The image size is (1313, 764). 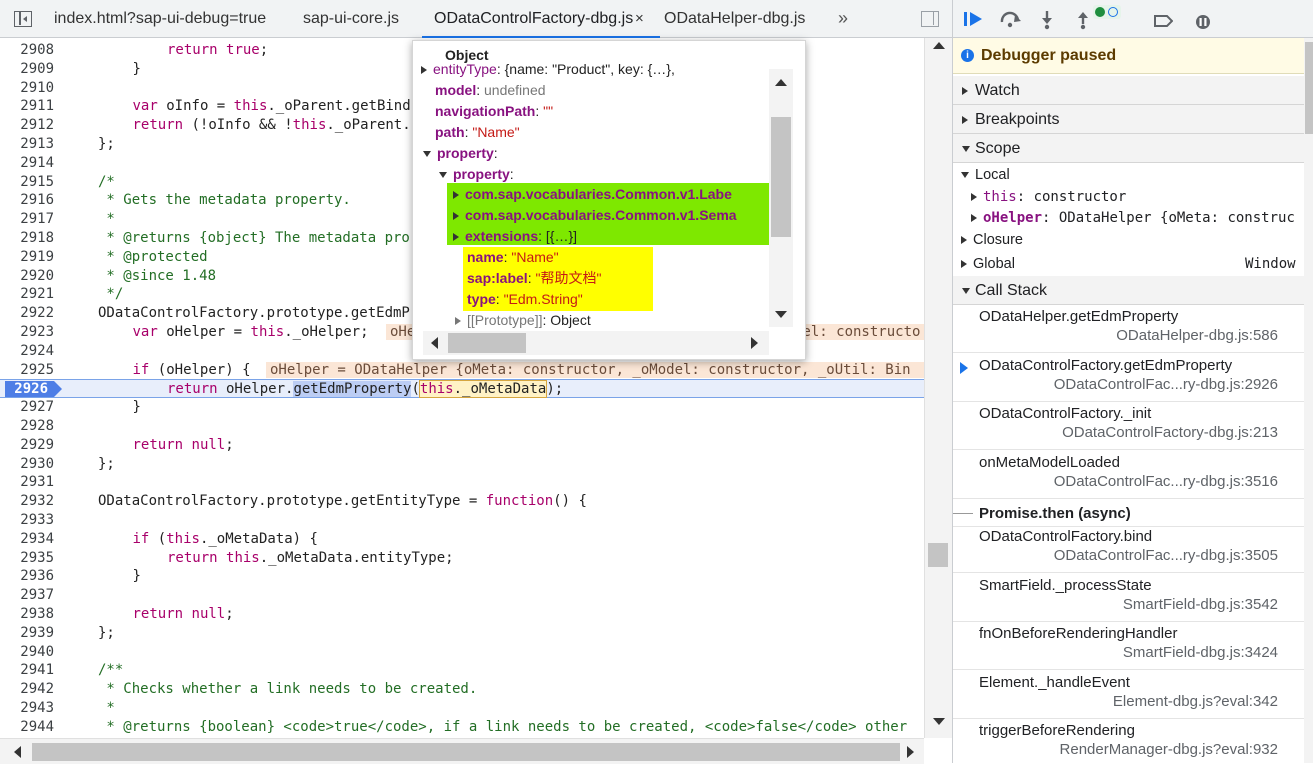 What do you see at coordinates (596, 343) in the screenshot?
I see `popover-horizontal-scrollbar` at bounding box center [596, 343].